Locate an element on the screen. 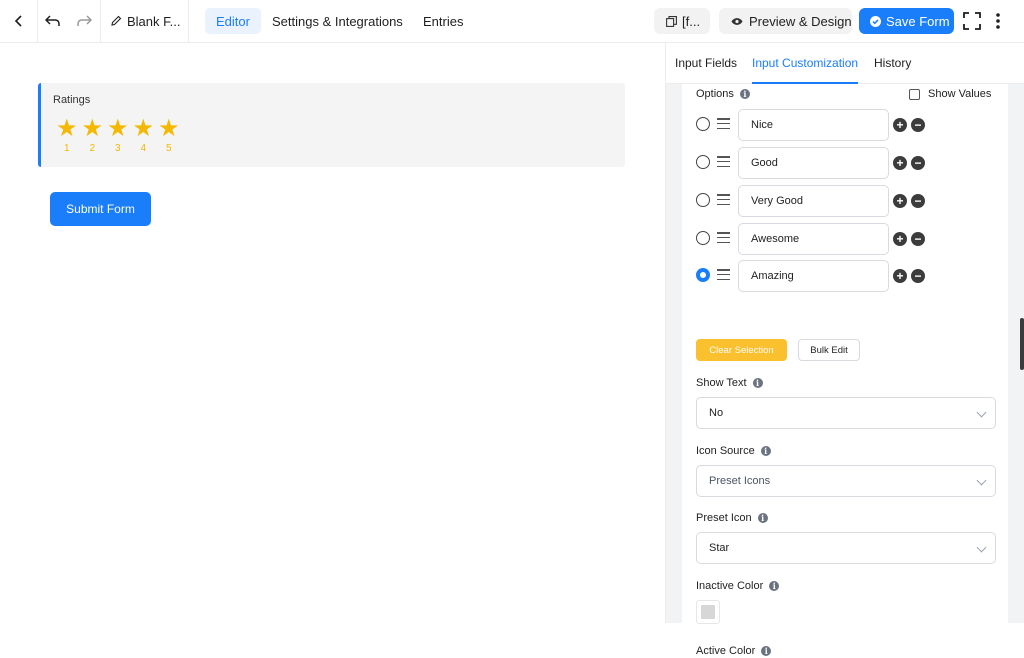 The image size is (1024, 658). tab-history: History is located at coordinates (892, 63).